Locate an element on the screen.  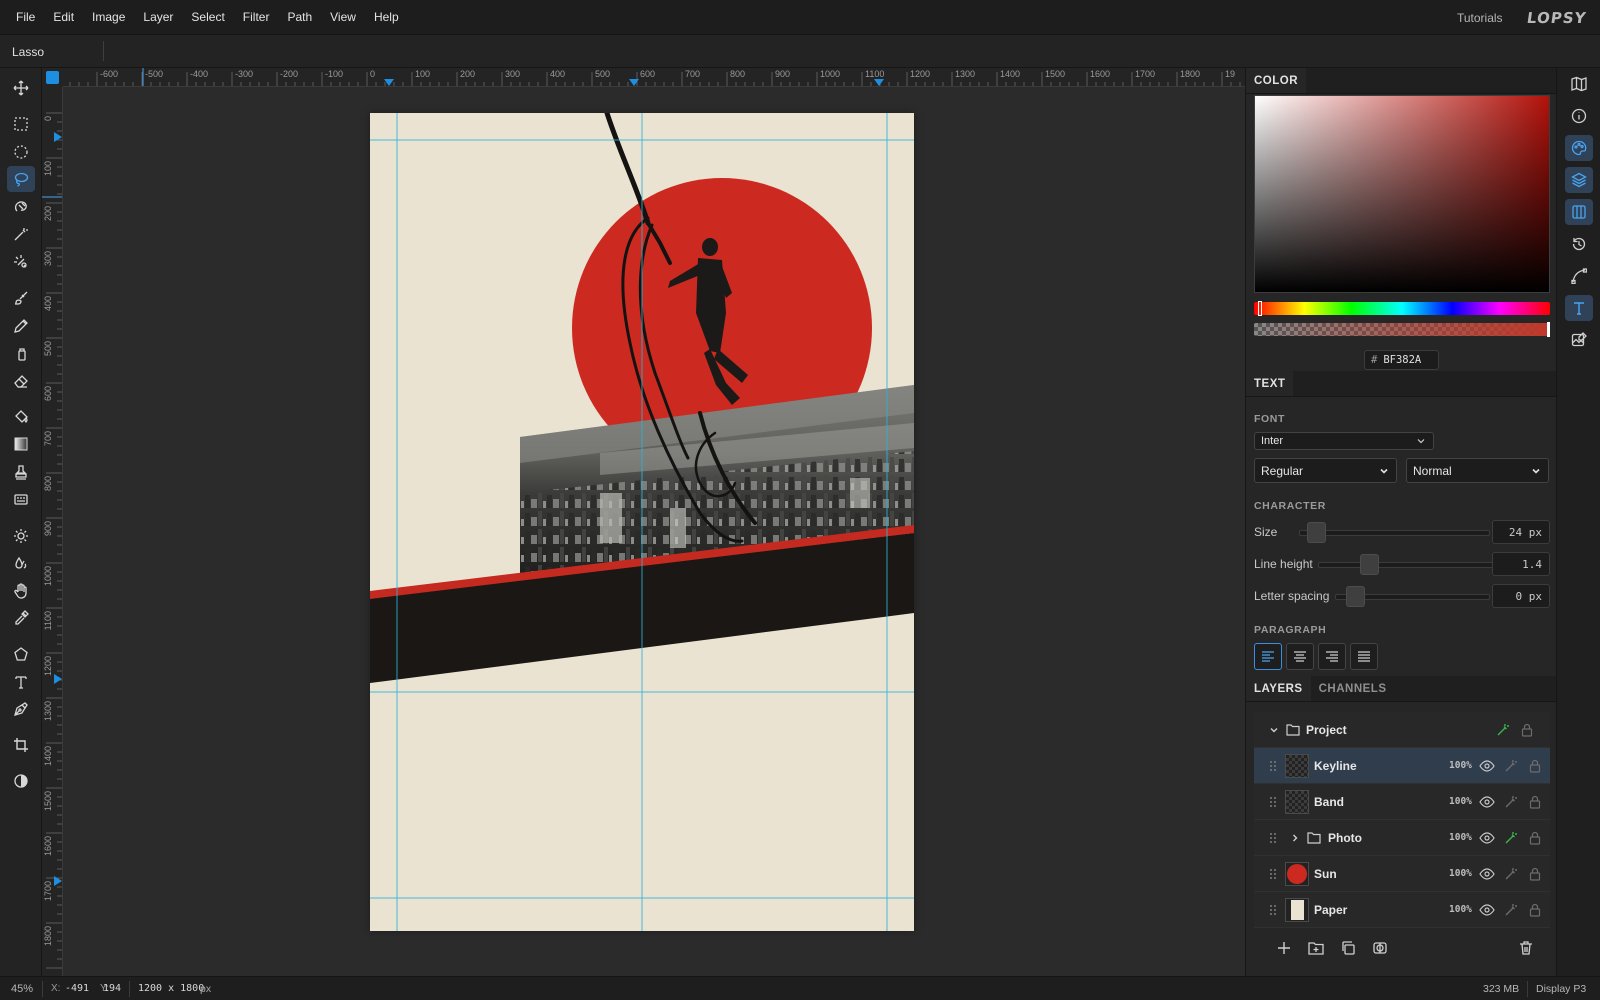
eraser-tool is located at coordinates (21, 381).